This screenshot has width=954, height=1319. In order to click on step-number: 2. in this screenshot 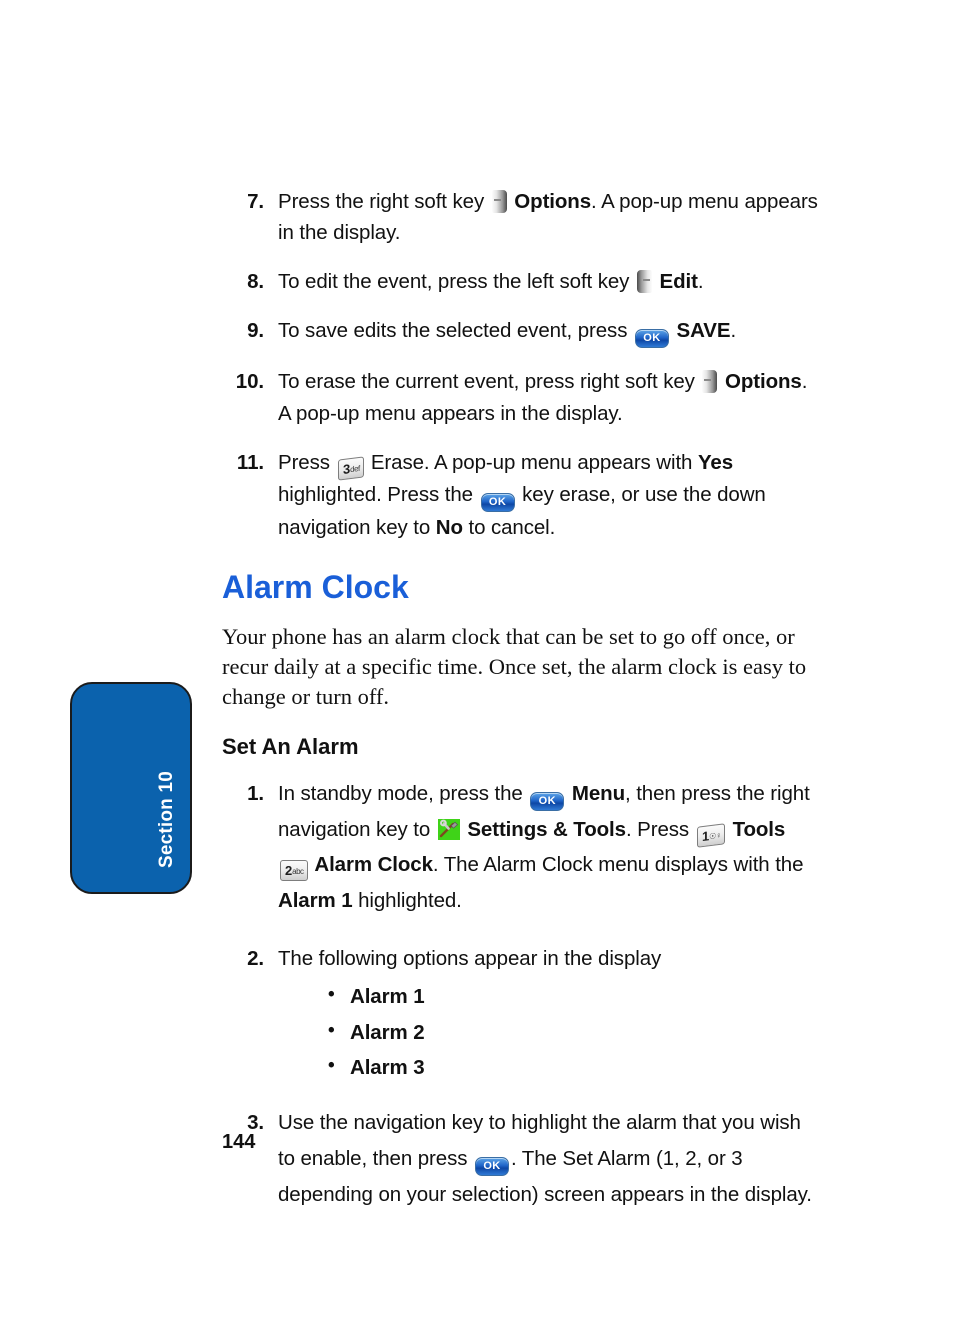, I will do `click(255, 959)`.